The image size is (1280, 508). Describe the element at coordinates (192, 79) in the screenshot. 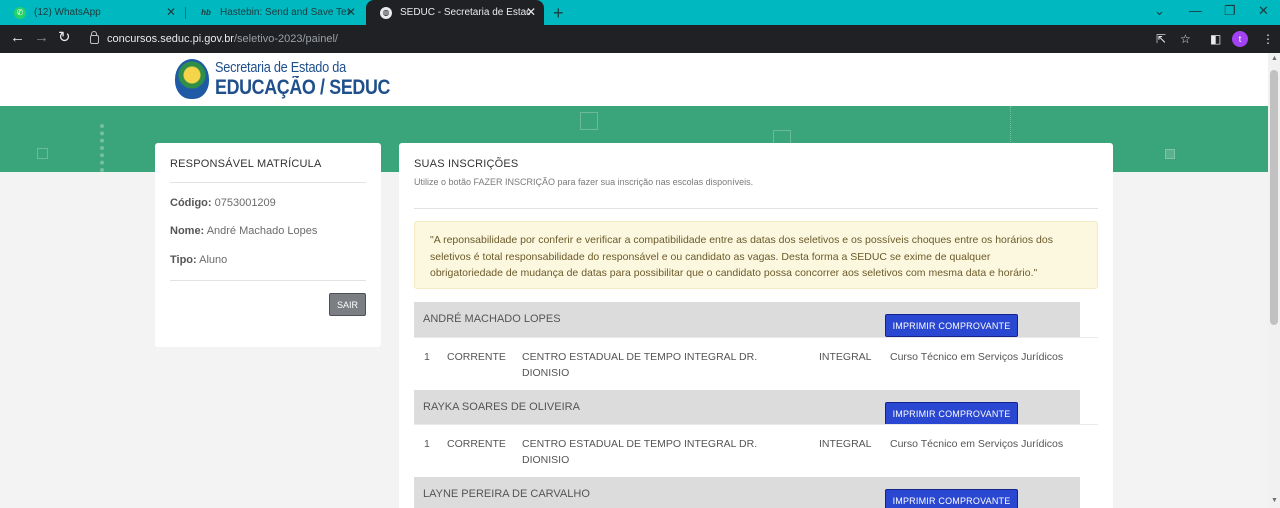

I see `state-seal-icon` at that location.